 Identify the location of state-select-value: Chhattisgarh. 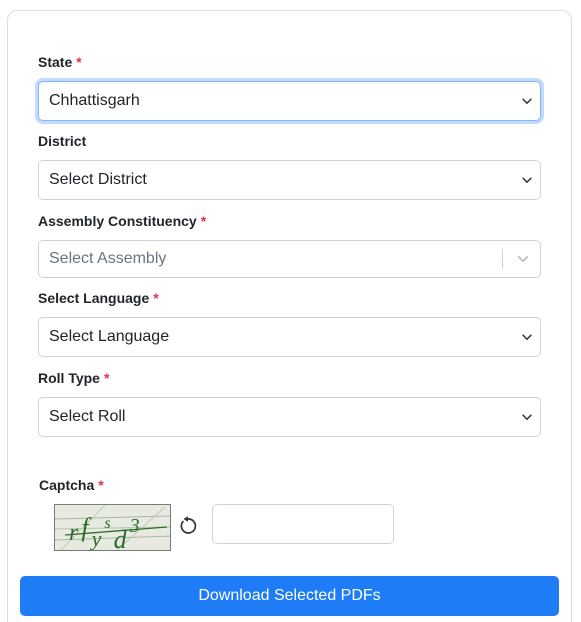
(94, 100).